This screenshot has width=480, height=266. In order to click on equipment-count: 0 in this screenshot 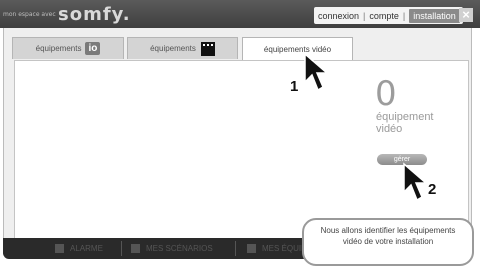, I will do `click(386, 94)`.